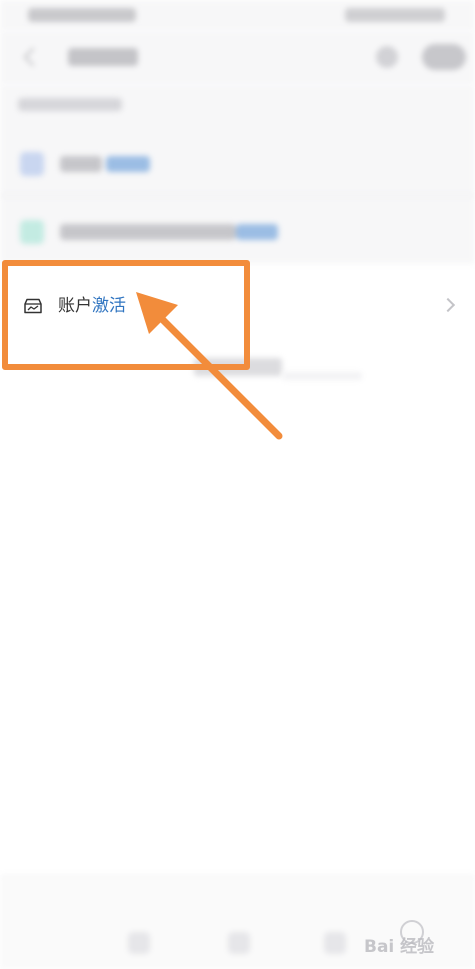  What do you see at coordinates (399, 947) in the screenshot?
I see `watermark-text: Bai 经验` at bounding box center [399, 947].